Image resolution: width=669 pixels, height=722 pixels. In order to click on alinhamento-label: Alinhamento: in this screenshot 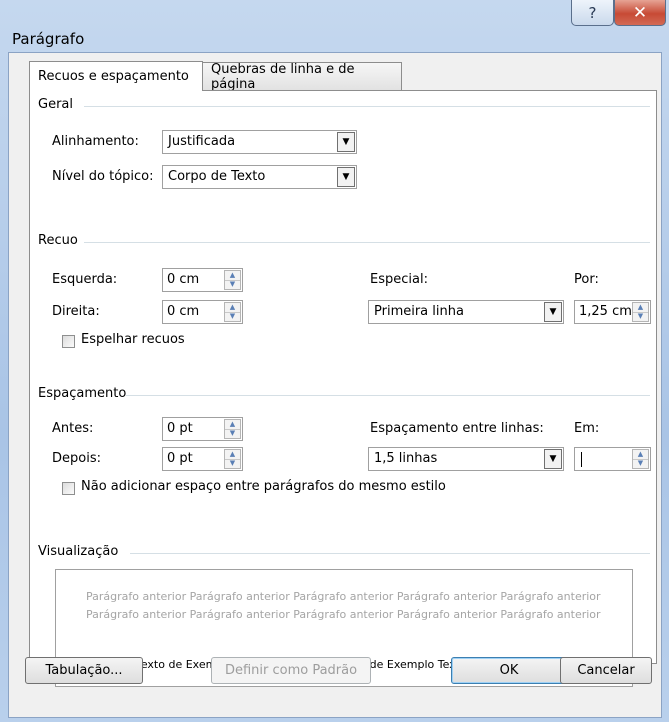, I will do `click(95, 141)`.